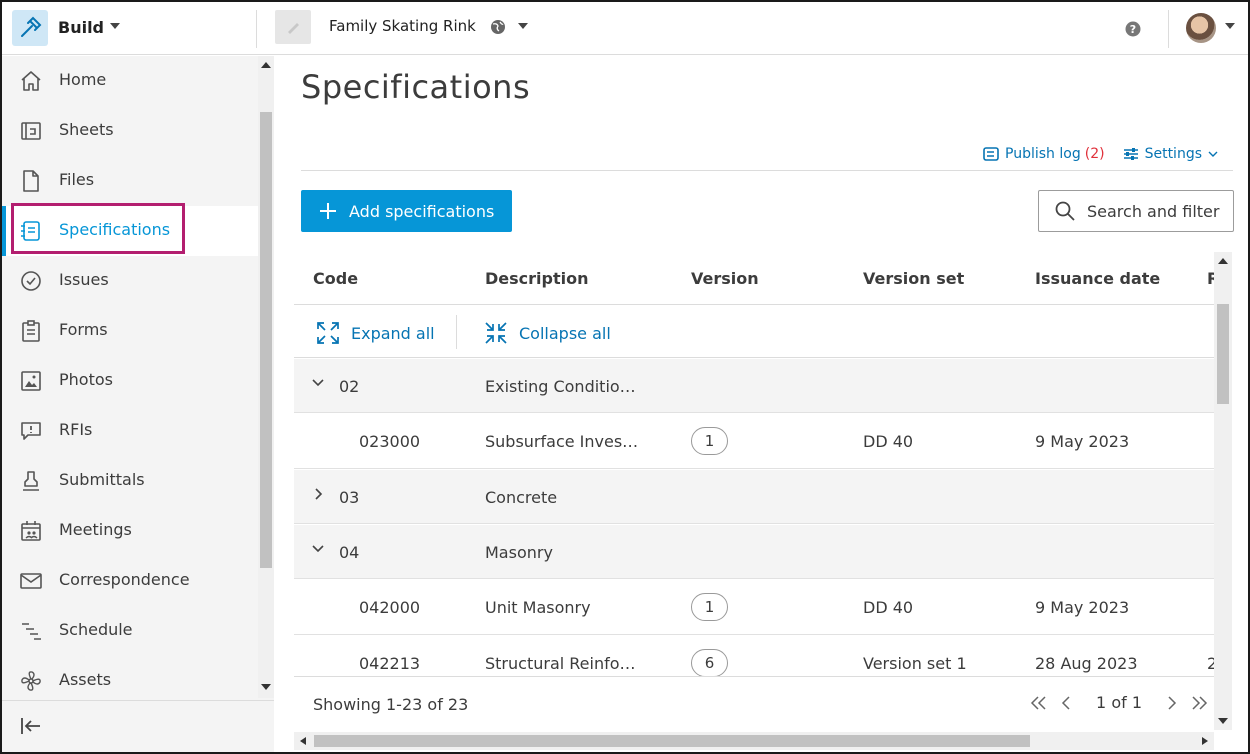  I want to click on column-header-description: Description, so click(536, 278).